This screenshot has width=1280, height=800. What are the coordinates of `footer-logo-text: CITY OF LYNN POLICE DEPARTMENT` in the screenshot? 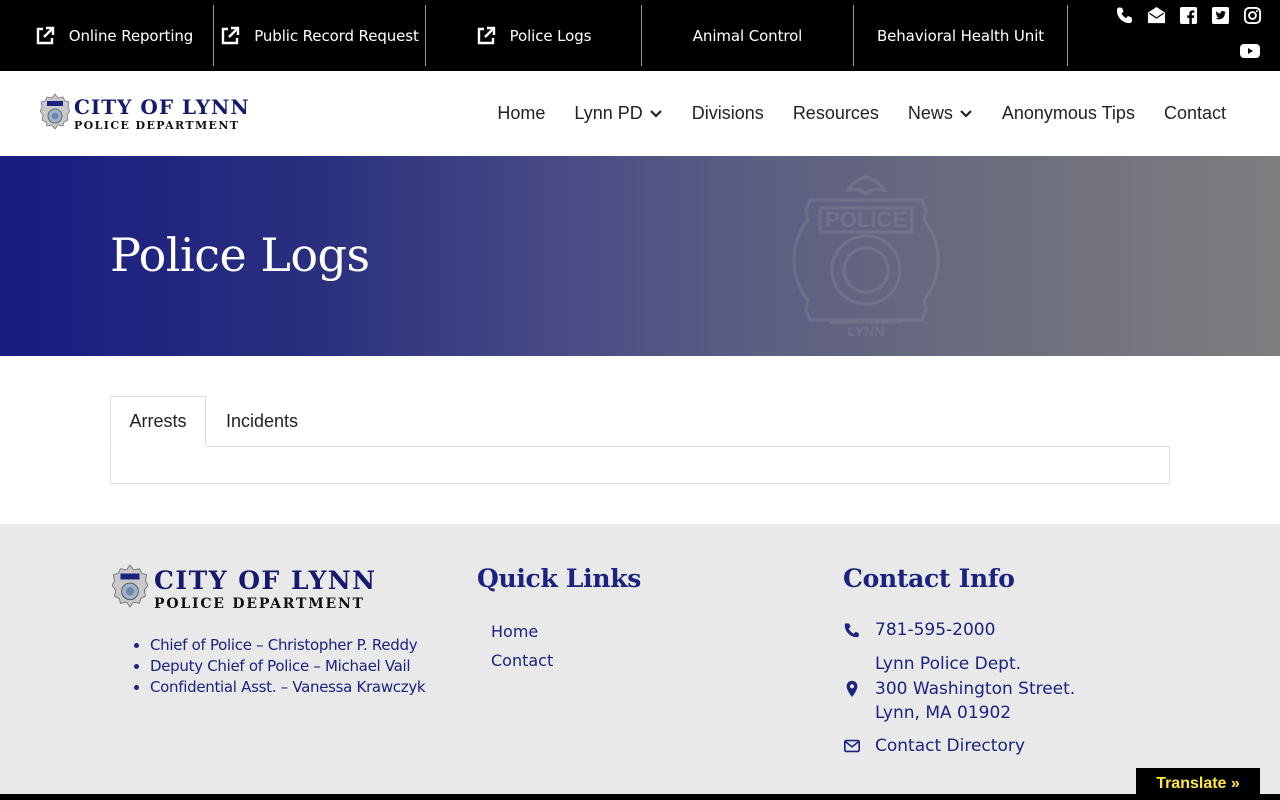 It's located at (265, 589).